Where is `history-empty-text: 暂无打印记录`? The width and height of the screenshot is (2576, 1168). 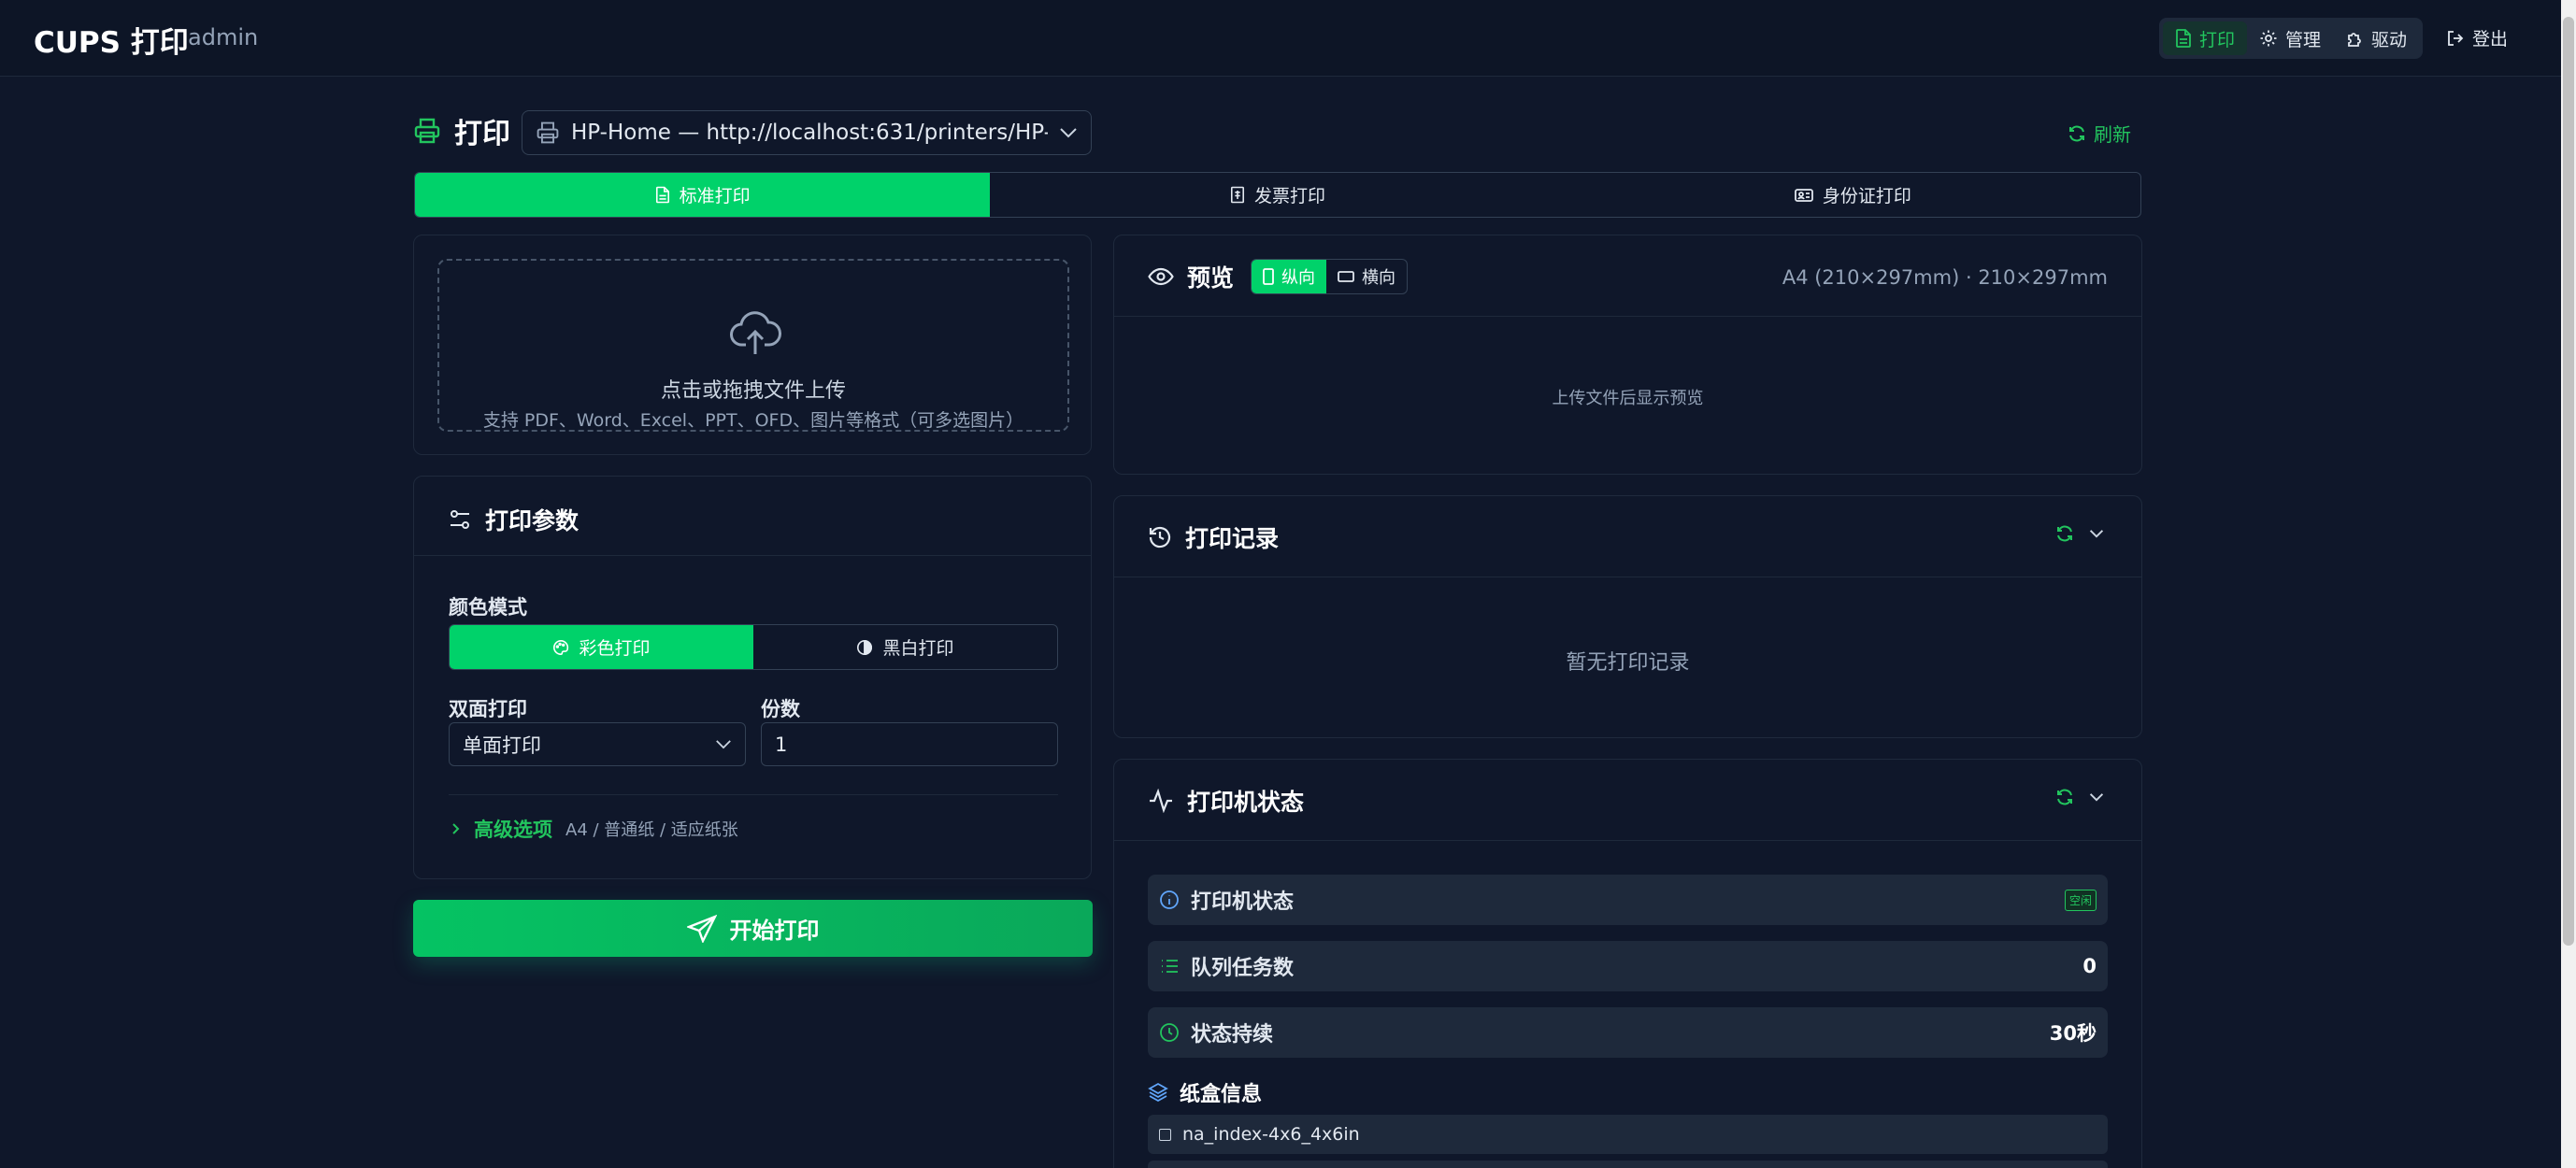 history-empty-text: 暂无打印记录 is located at coordinates (1628, 663).